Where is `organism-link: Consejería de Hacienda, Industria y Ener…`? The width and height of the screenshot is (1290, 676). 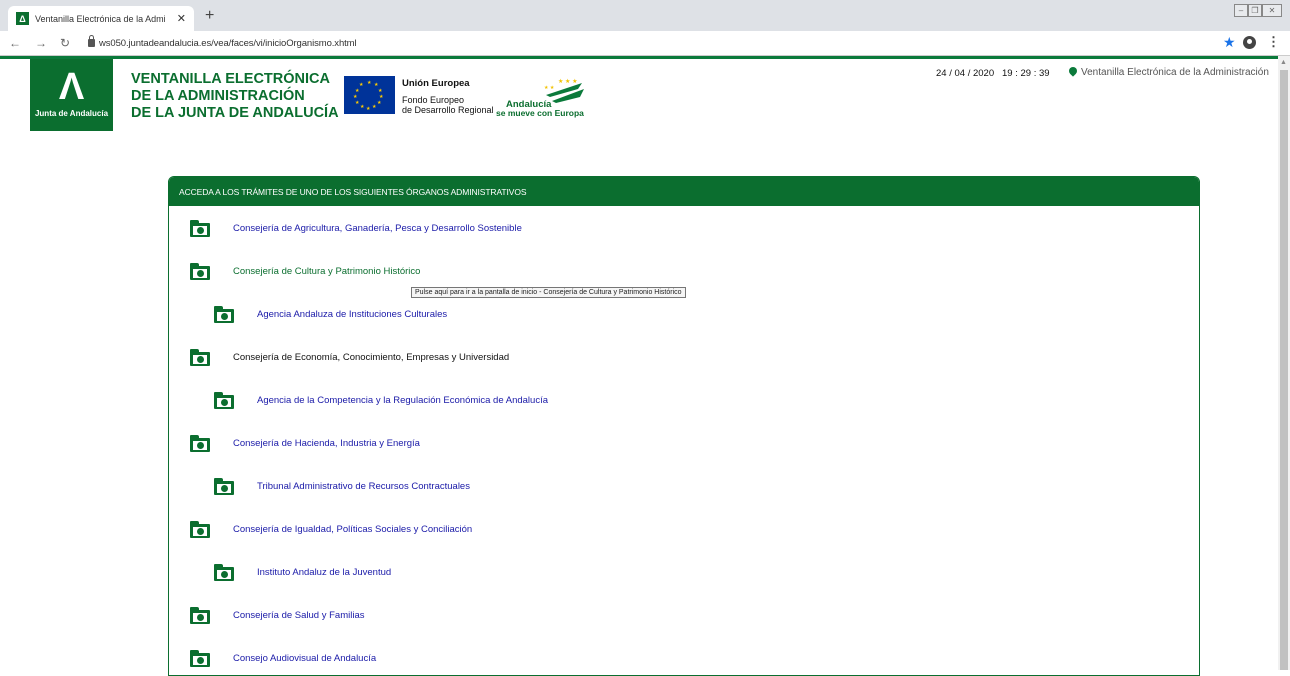 organism-link: Consejería de Hacienda, Industria y Ener… is located at coordinates (326, 443).